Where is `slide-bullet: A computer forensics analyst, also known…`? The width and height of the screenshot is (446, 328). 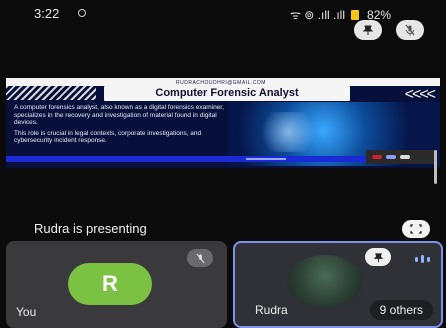 slide-bullet: A computer forensics analyst, also known… is located at coordinates (119, 115).